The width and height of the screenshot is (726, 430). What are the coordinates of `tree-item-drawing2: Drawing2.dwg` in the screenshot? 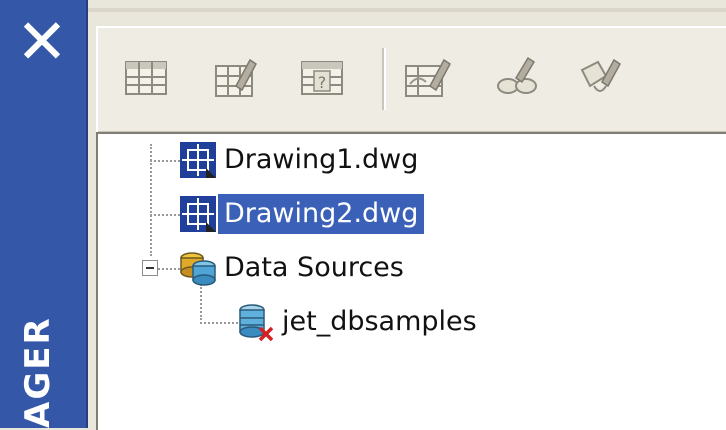 It's located at (301, 214).